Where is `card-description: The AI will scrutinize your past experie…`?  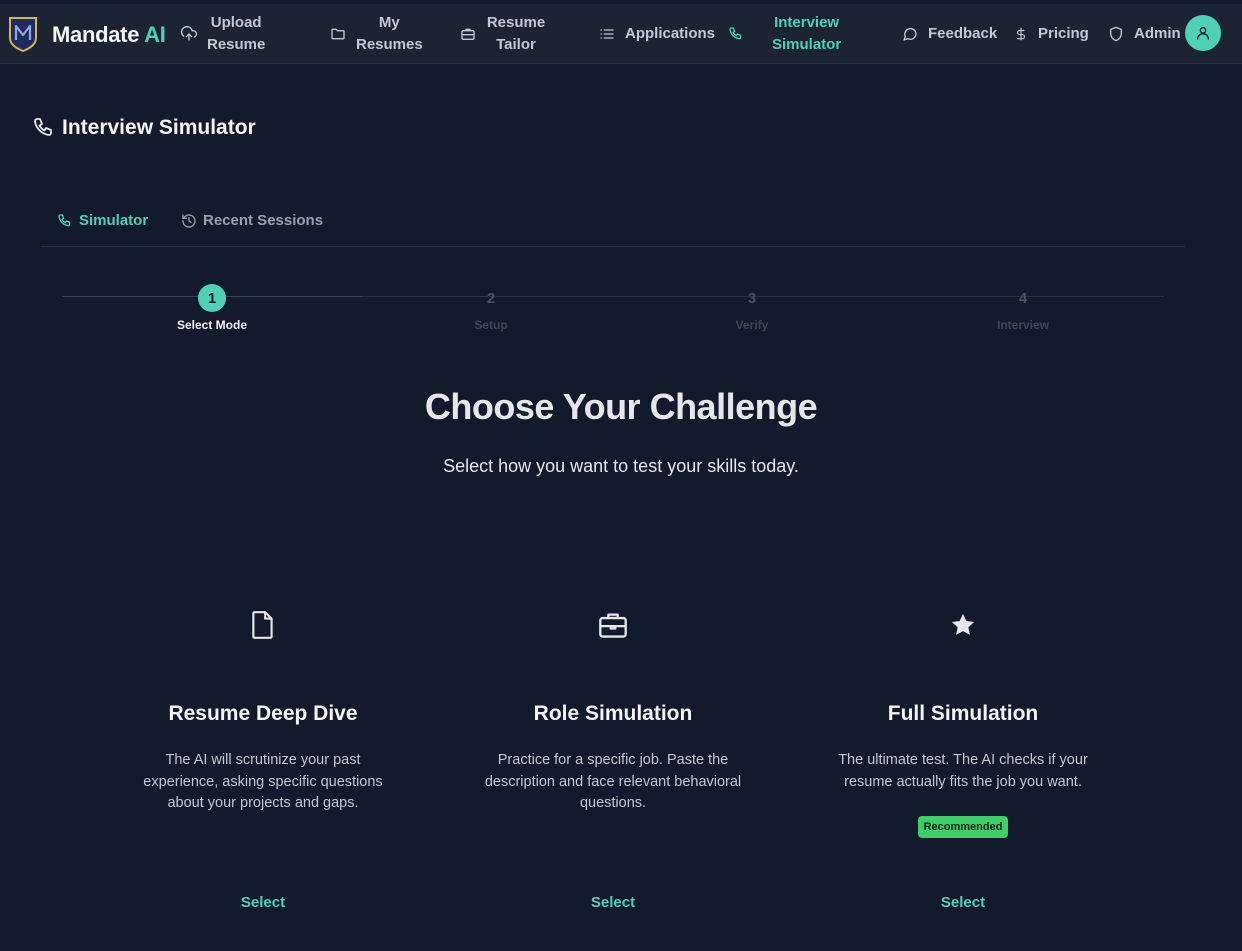
card-description: The AI will scrutinize your past experie… is located at coordinates (263, 781).